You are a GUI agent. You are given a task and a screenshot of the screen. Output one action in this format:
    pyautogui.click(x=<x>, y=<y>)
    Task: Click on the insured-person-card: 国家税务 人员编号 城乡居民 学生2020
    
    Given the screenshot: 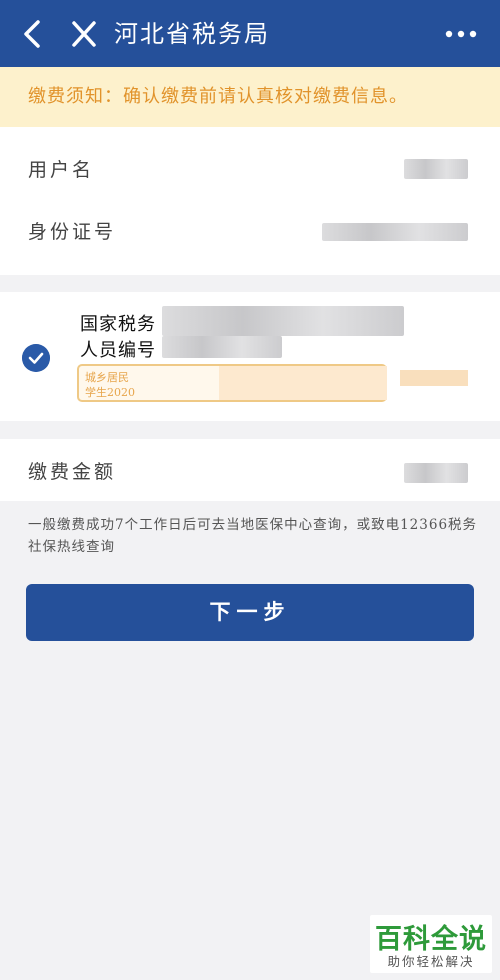 What is the action you would take?
    pyautogui.click(x=250, y=356)
    